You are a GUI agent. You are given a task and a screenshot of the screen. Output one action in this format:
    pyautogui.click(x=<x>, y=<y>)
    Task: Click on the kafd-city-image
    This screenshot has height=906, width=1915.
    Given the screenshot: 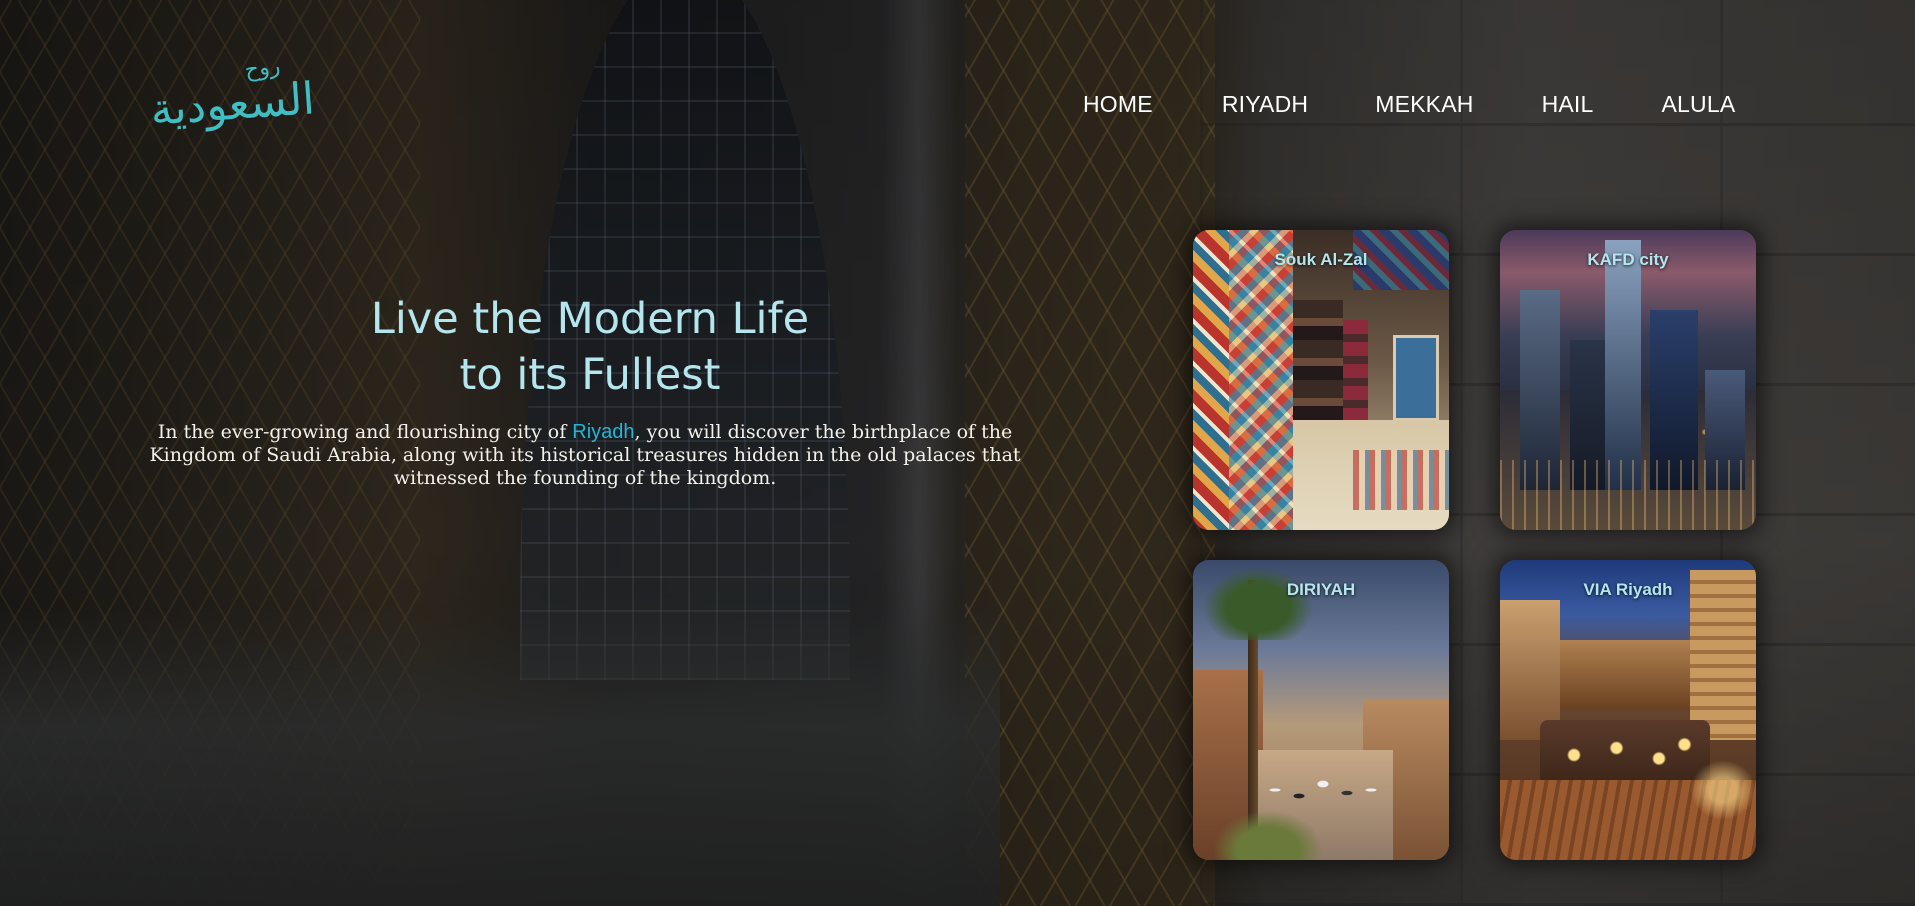 What is the action you would take?
    pyautogui.click(x=1628, y=380)
    